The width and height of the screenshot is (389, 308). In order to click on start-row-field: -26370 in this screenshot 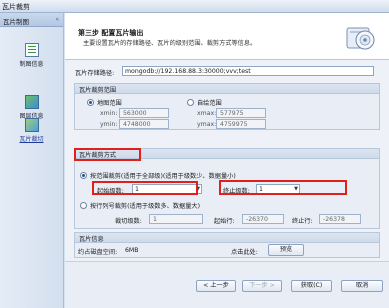, I will do `click(263, 219)`.